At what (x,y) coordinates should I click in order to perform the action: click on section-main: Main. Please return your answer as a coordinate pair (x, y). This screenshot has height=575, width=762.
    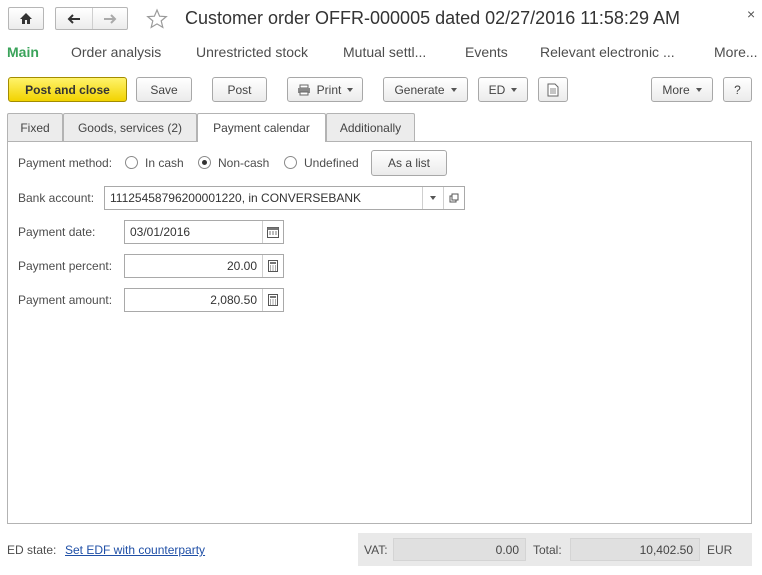
    Looking at the image, I should click on (23, 52).